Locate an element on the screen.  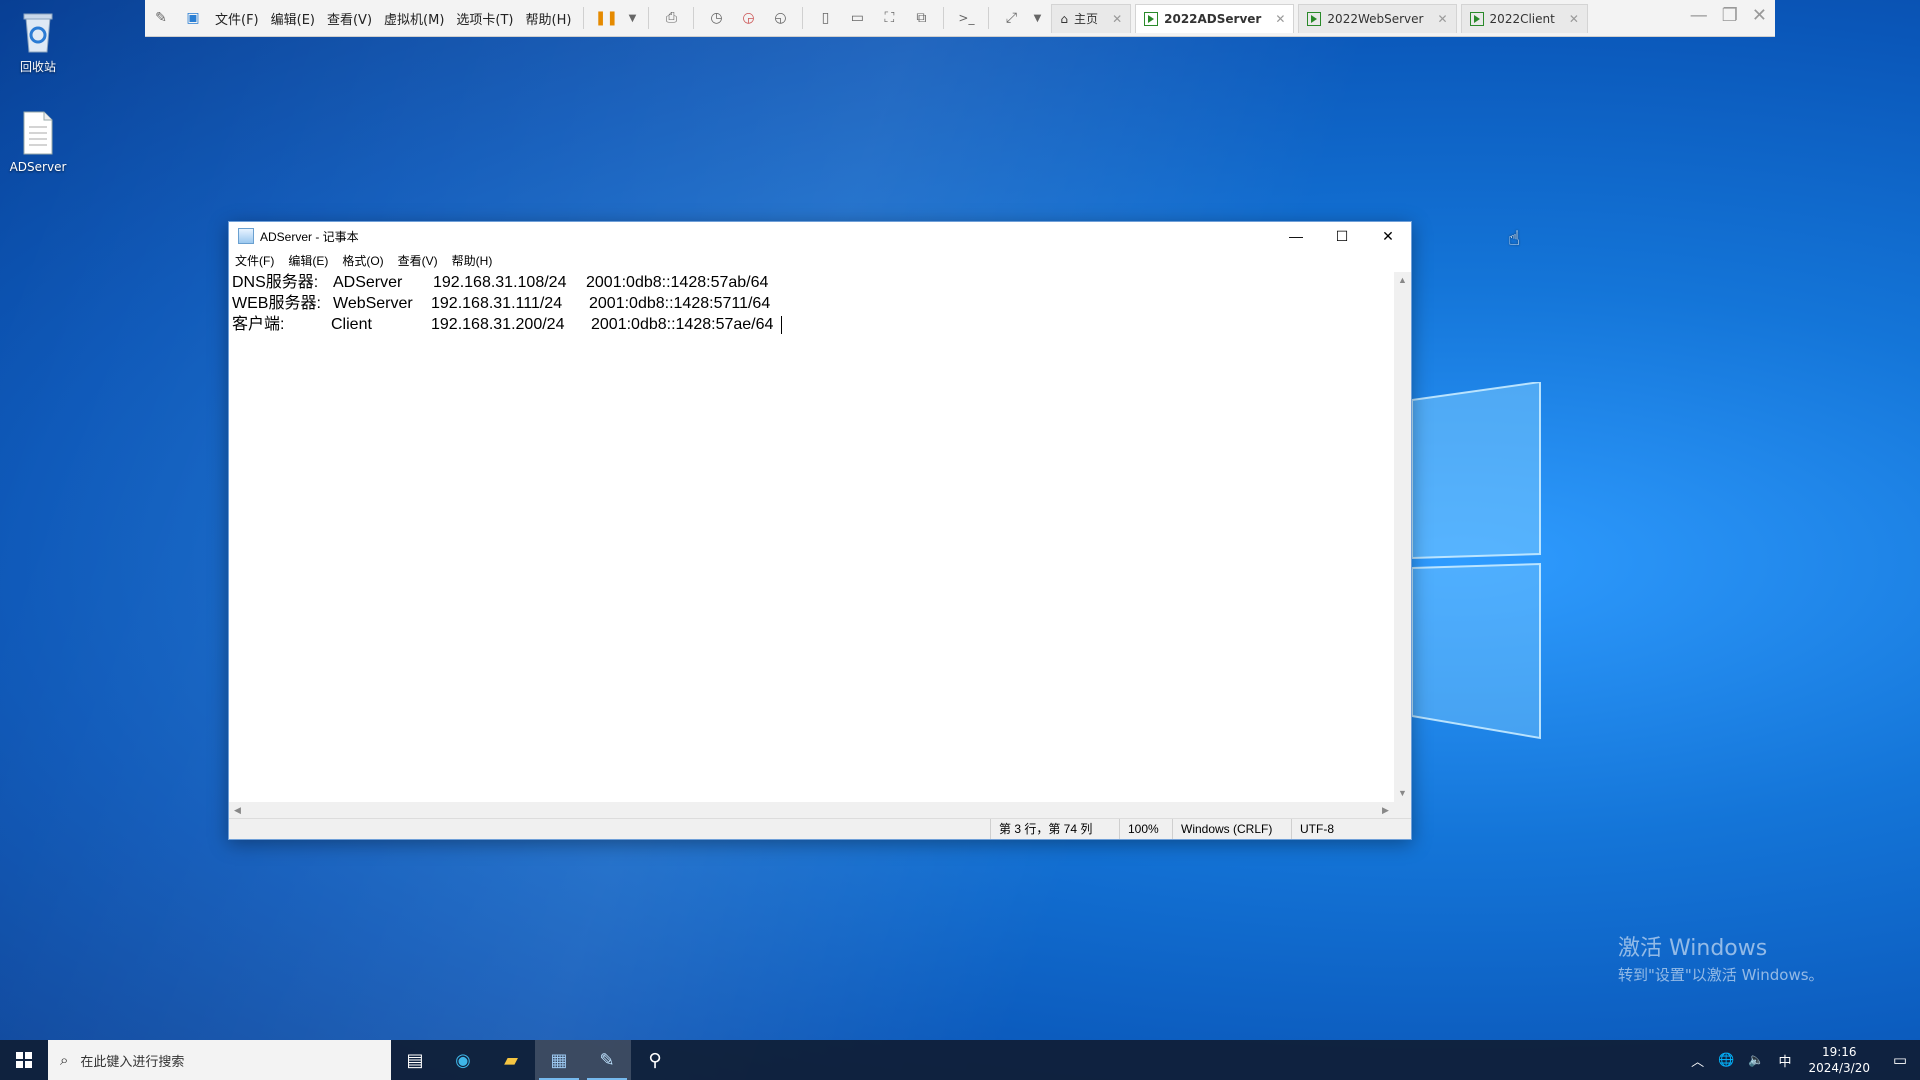
clock: 19:16 2024/3/20 is located at coordinates (1839, 1060).